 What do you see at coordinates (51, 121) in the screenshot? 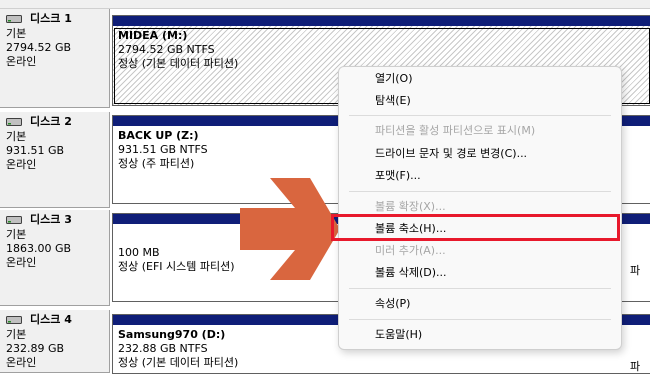
I see `disk-name: 디스크 2` at bounding box center [51, 121].